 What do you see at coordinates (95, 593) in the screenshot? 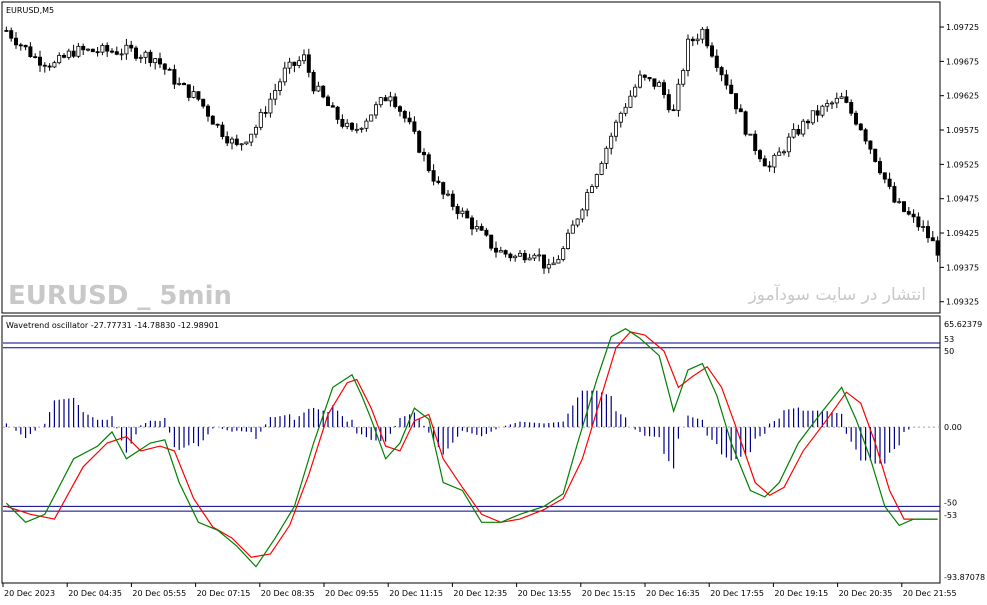
I see `time-label: 20 Dec 04:35` at bounding box center [95, 593].